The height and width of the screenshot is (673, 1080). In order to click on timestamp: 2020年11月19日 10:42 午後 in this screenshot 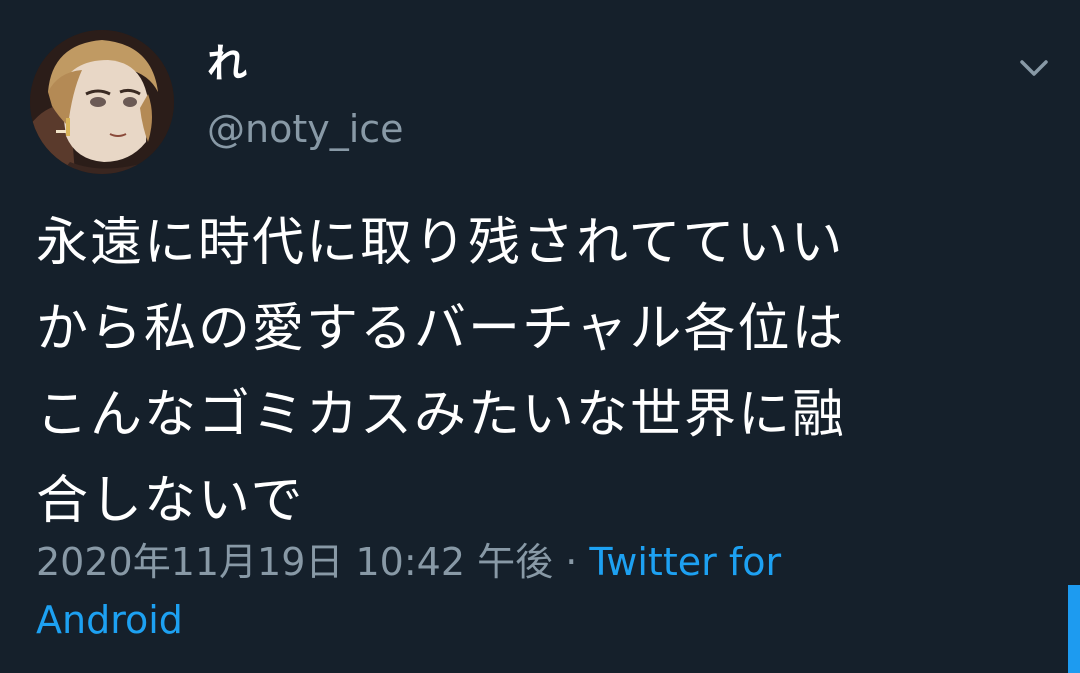, I will do `click(294, 562)`.